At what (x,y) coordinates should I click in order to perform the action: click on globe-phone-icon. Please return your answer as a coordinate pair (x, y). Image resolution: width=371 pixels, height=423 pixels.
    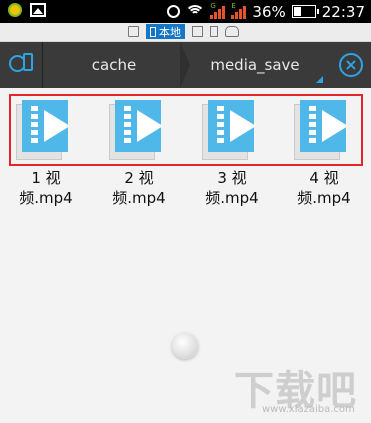
    Looking at the image, I should click on (21, 65).